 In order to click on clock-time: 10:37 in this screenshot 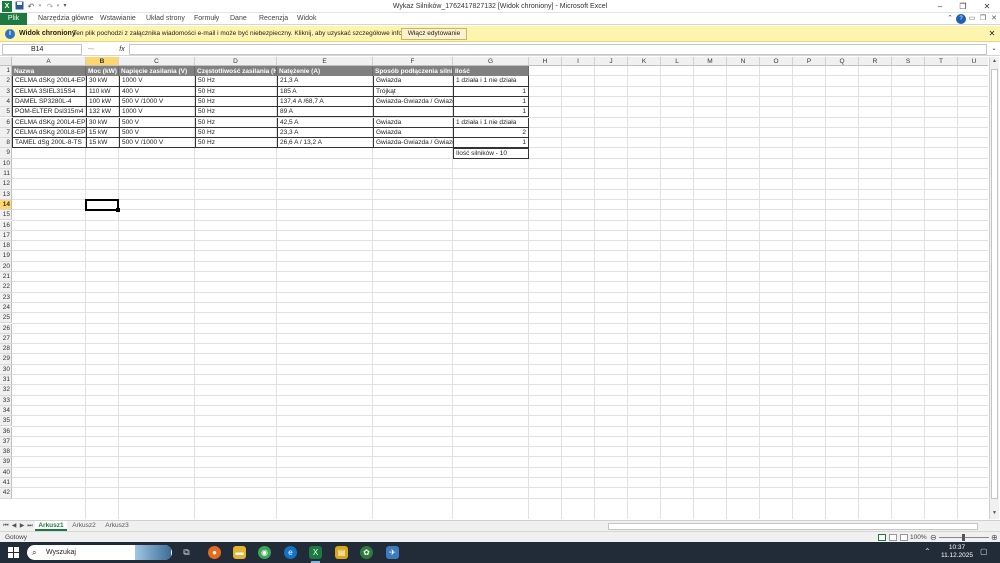, I will do `click(957, 548)`.